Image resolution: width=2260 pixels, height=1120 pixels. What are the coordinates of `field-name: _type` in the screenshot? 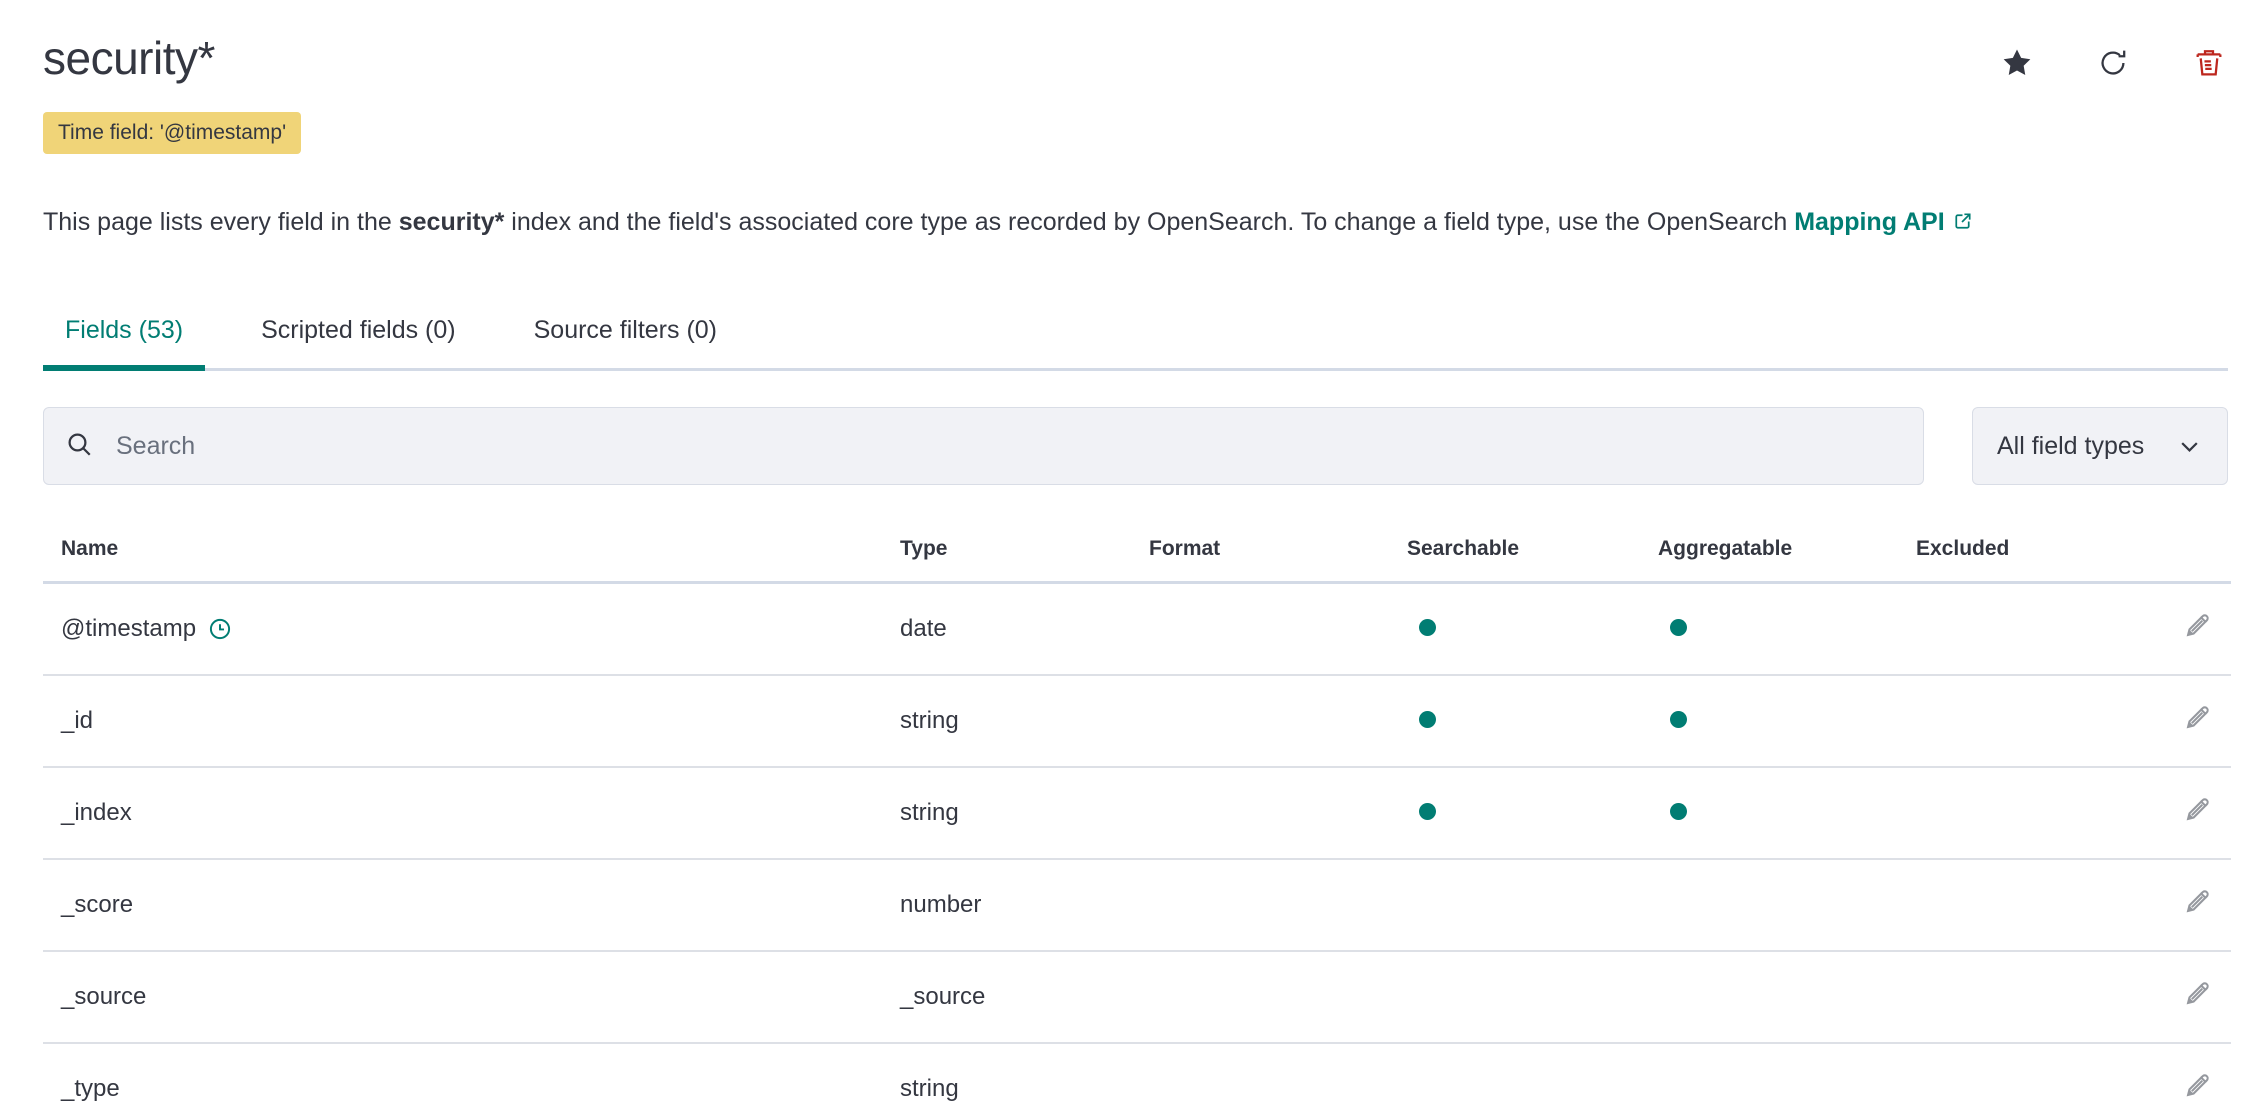 It's located at (90, 1088).